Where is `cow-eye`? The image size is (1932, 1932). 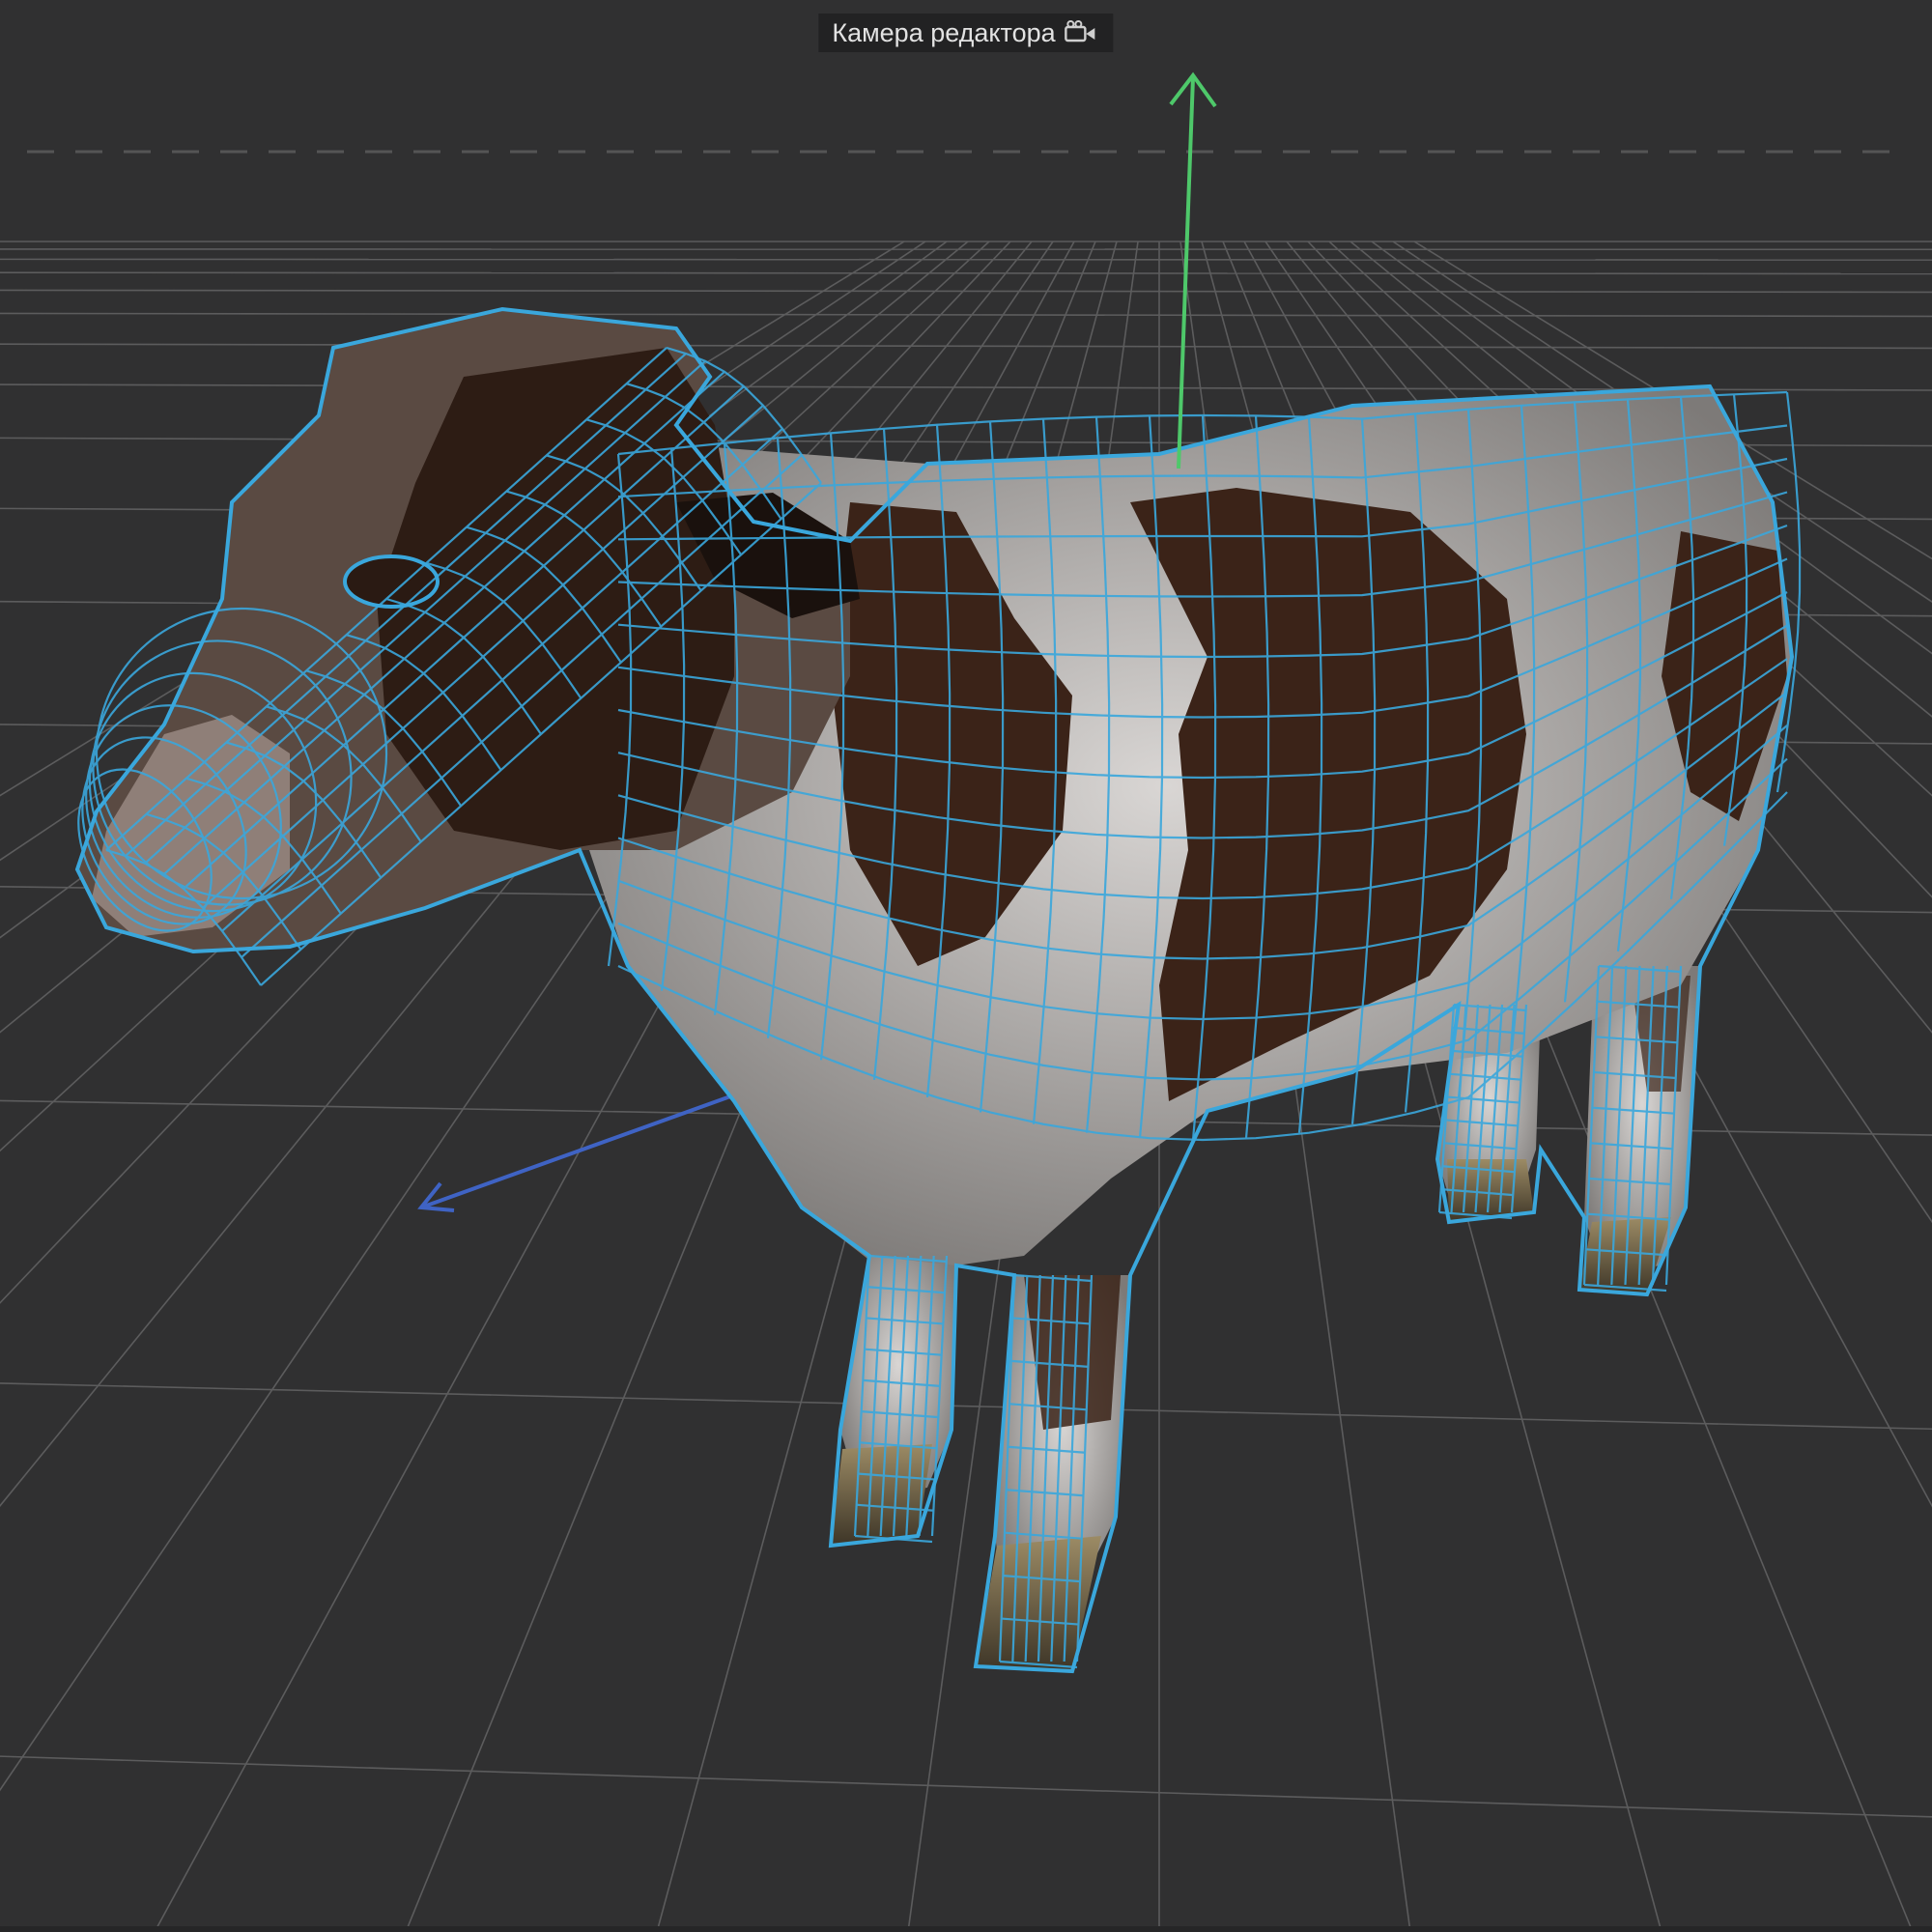
cow-eye is located at coordinates (391, 581).